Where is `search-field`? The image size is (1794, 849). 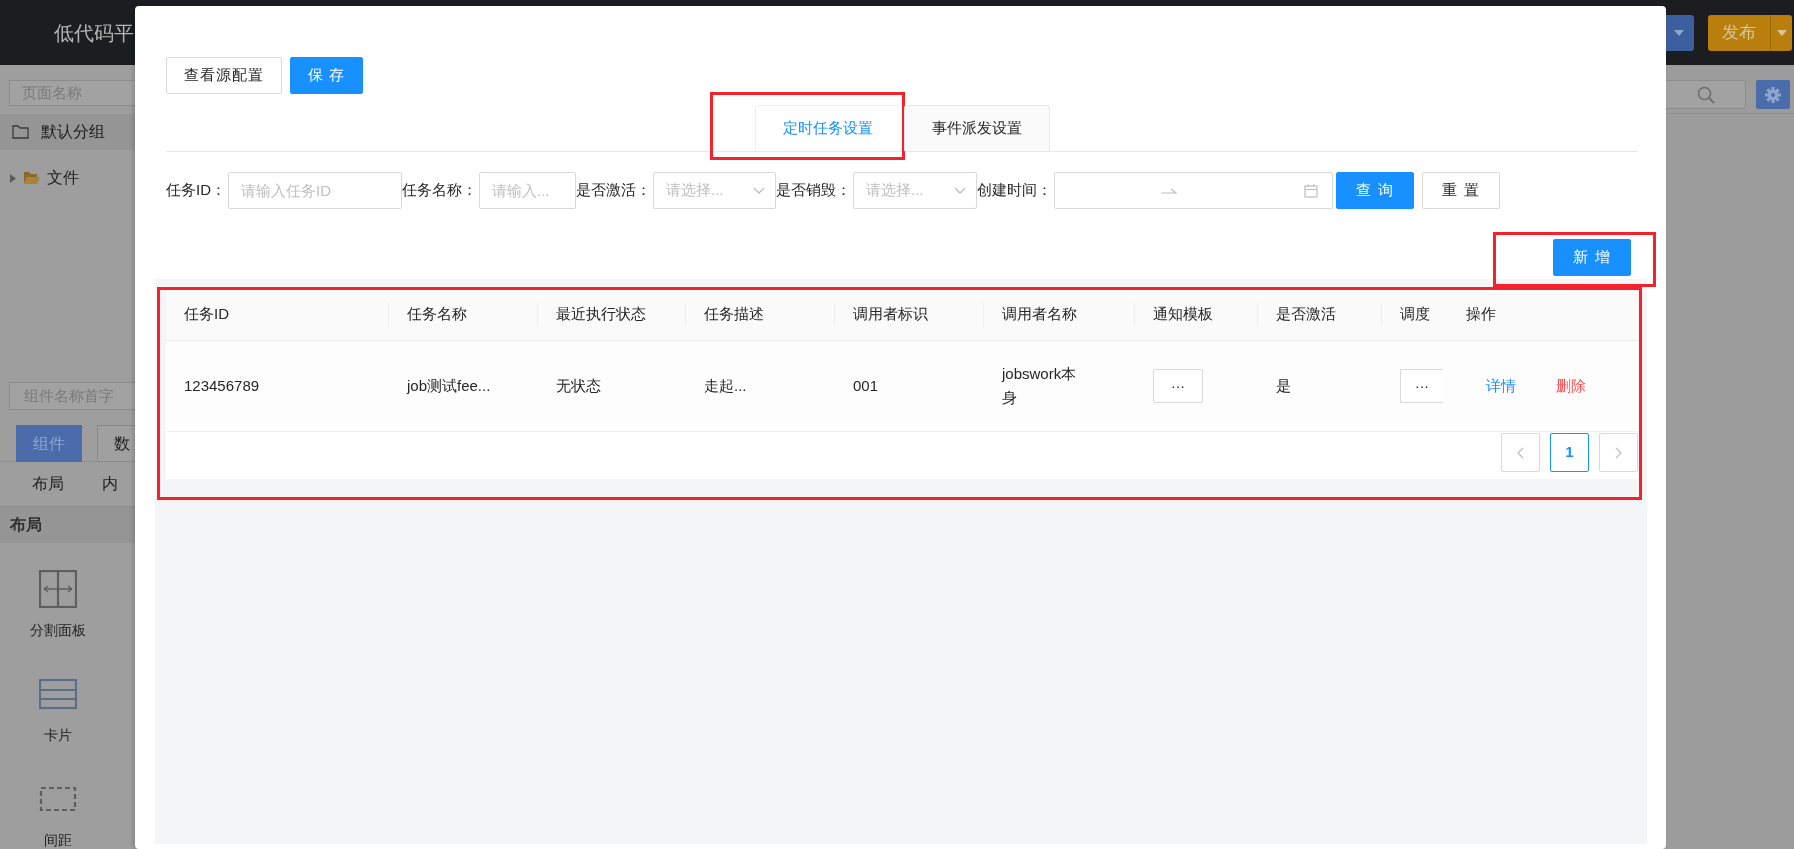 search-field is located at coordinates (1706, 94).